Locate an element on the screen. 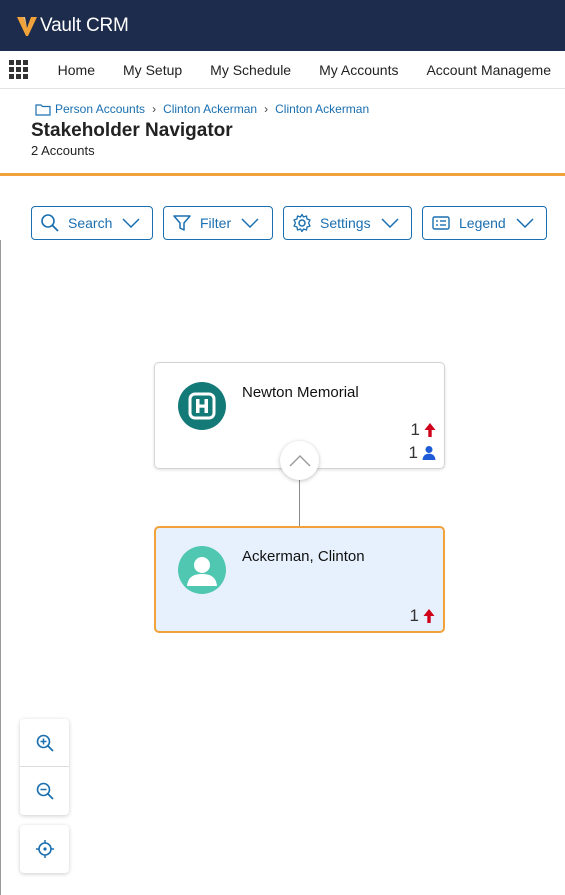  search-label: Search is located at coordinates (90, 223).